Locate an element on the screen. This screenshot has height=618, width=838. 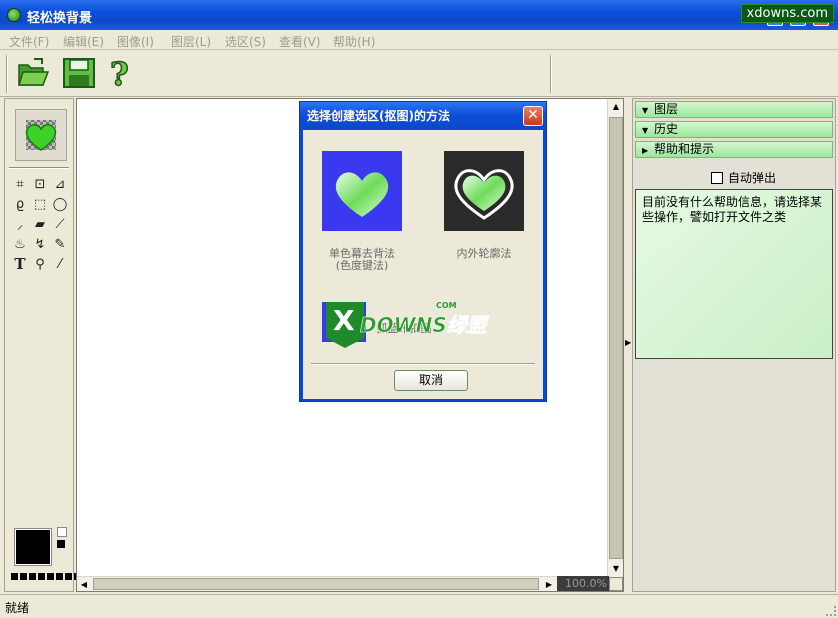
vertical-scroll-thumb is located at coordinates (616, 338).